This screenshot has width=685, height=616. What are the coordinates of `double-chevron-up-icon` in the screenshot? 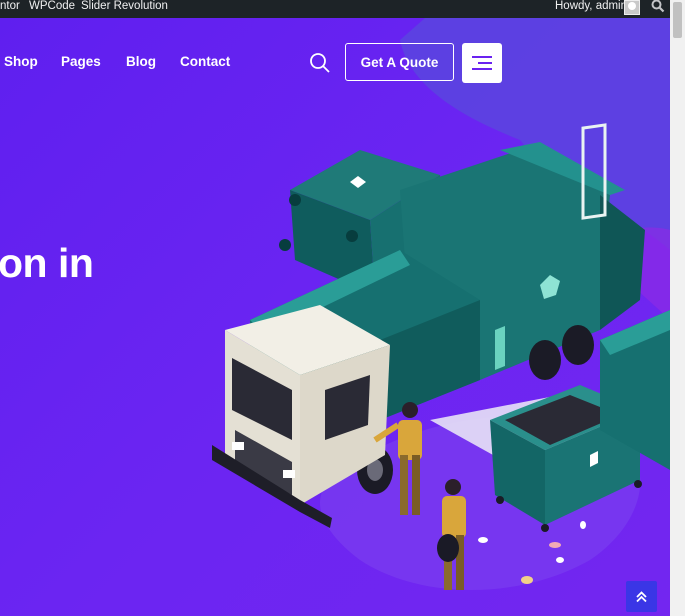 It's located at (641, 597).